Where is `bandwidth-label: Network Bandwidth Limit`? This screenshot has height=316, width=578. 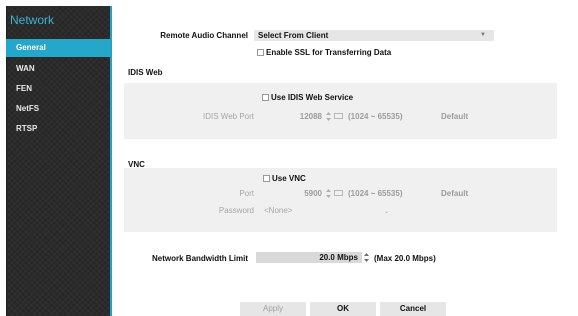
bandwidth-label: Network Bandwidth Limit is located at coordinates (200, 258).